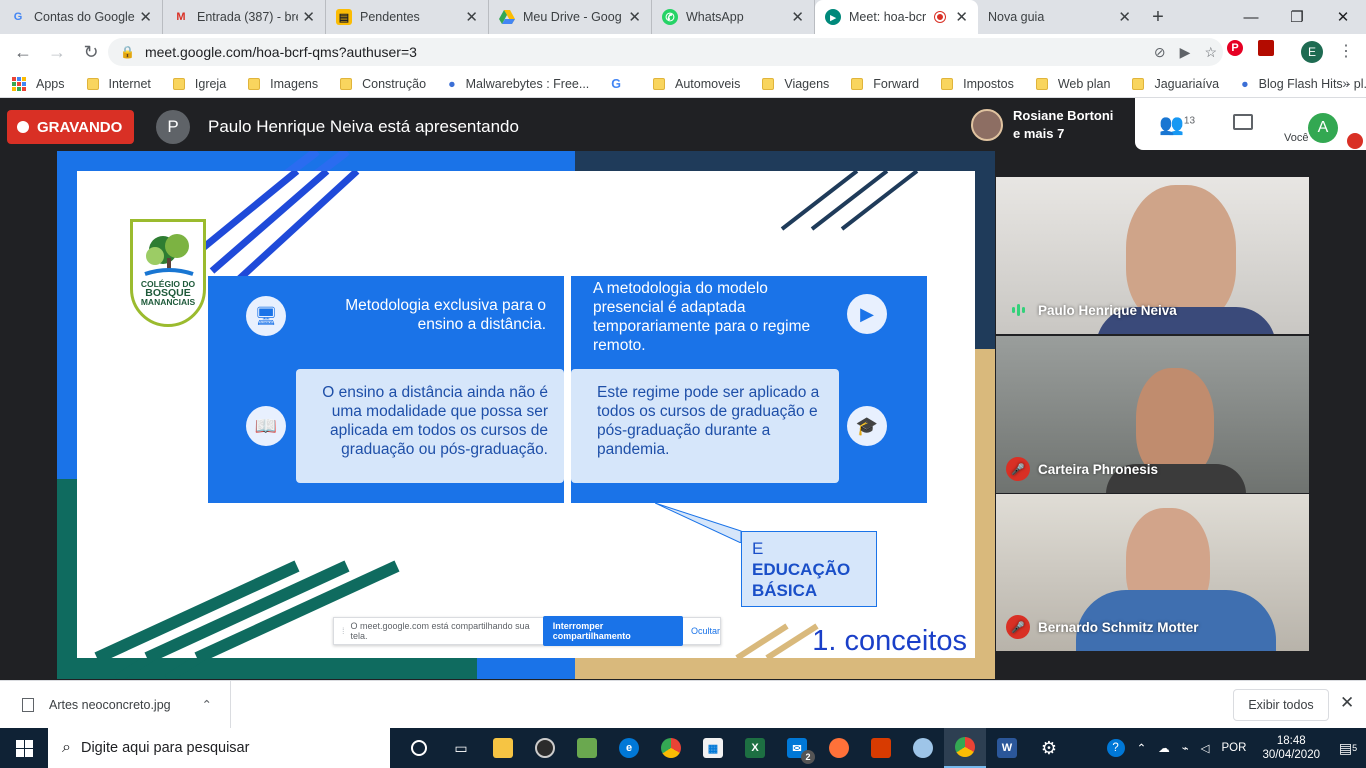 The height and width of the screenshot is (768, 1366). I want to click on pinterest-icon: P, so click(1235, 48).